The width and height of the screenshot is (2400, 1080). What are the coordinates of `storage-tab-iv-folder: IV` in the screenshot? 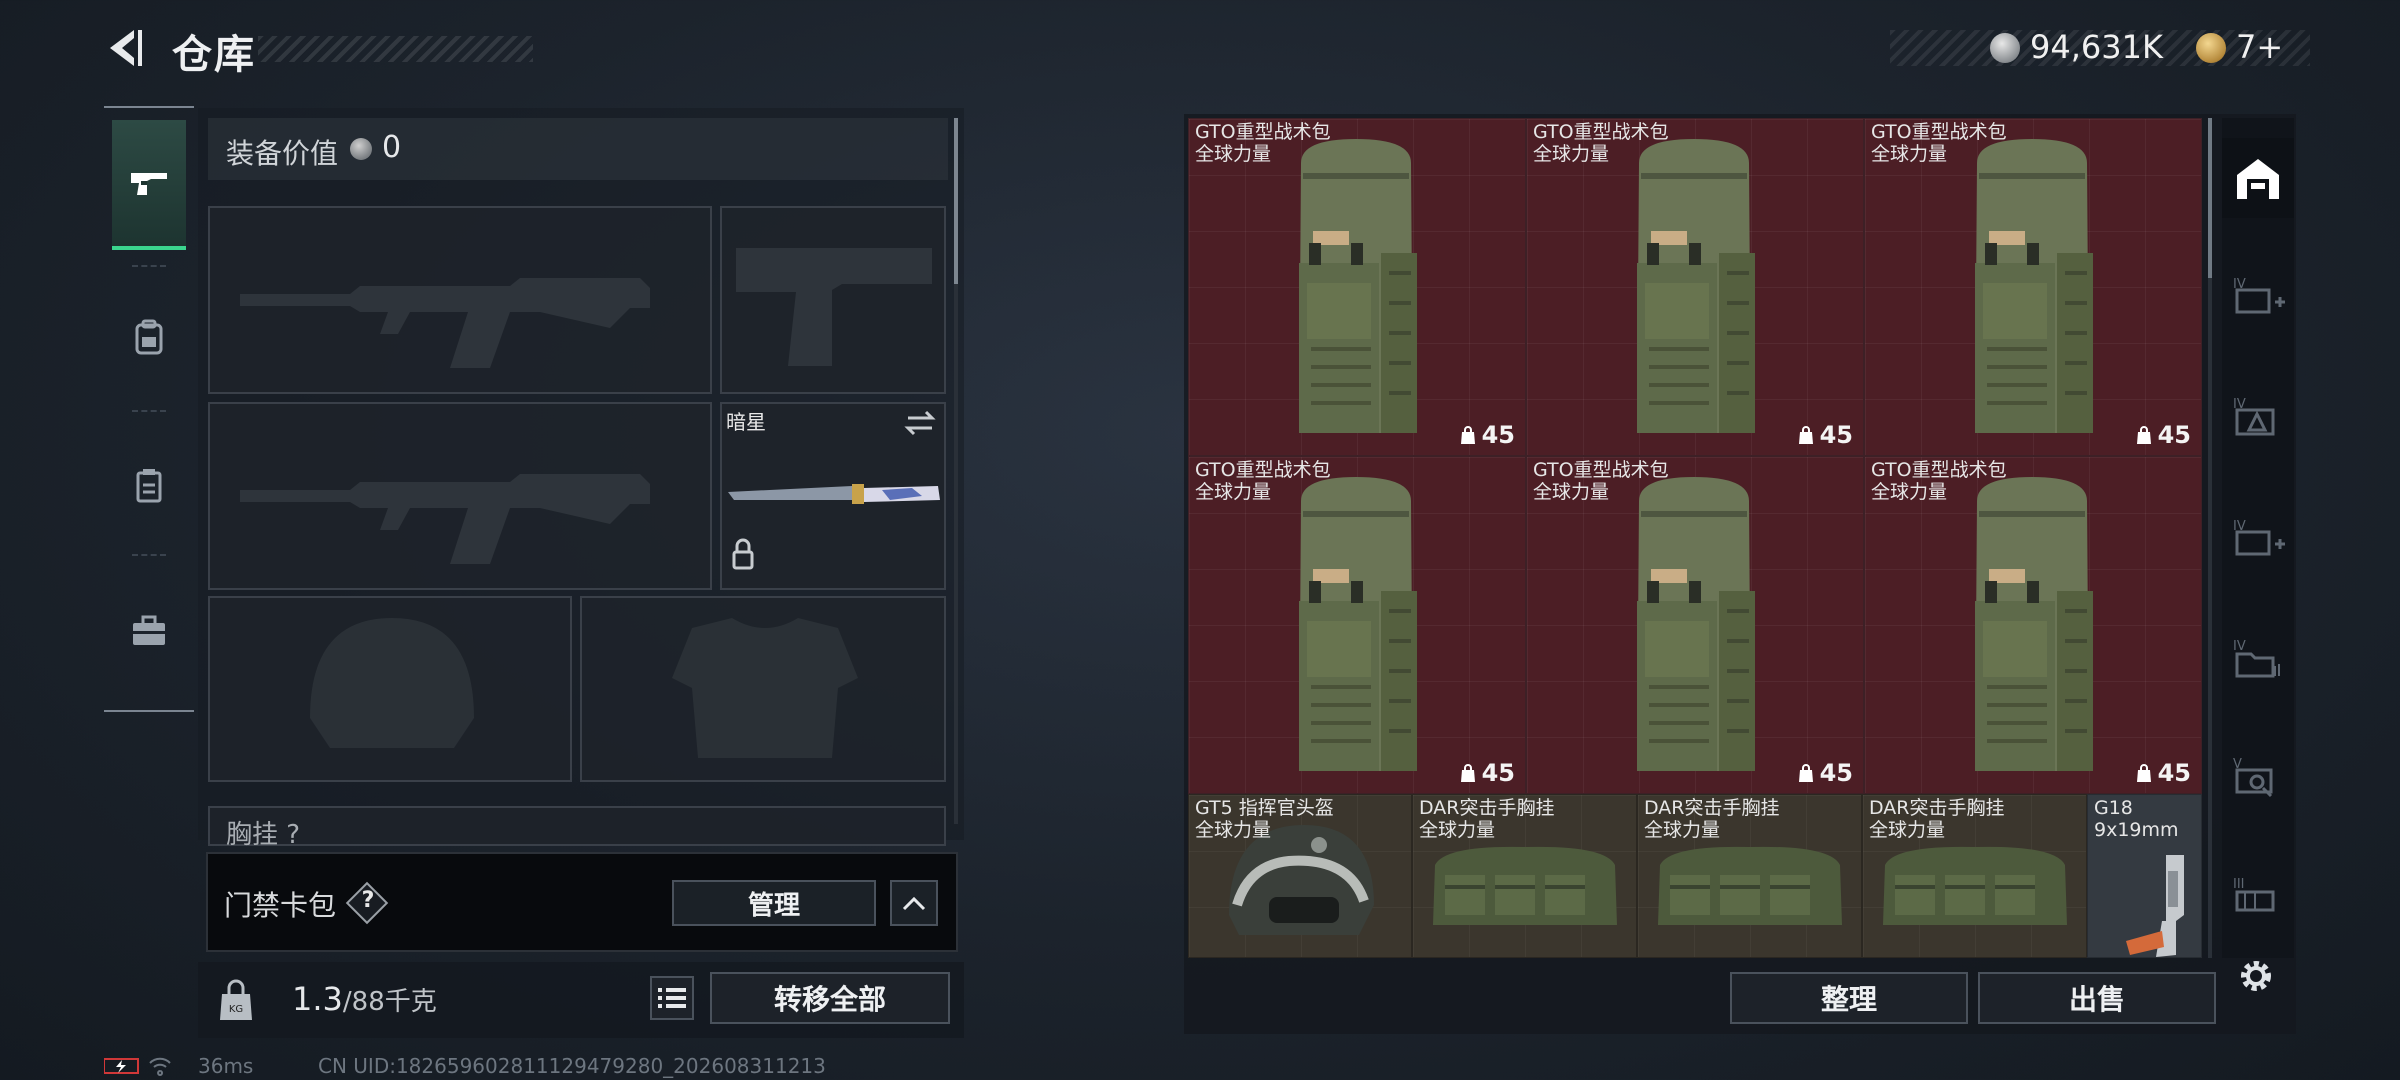 It's located at (2258, 658).